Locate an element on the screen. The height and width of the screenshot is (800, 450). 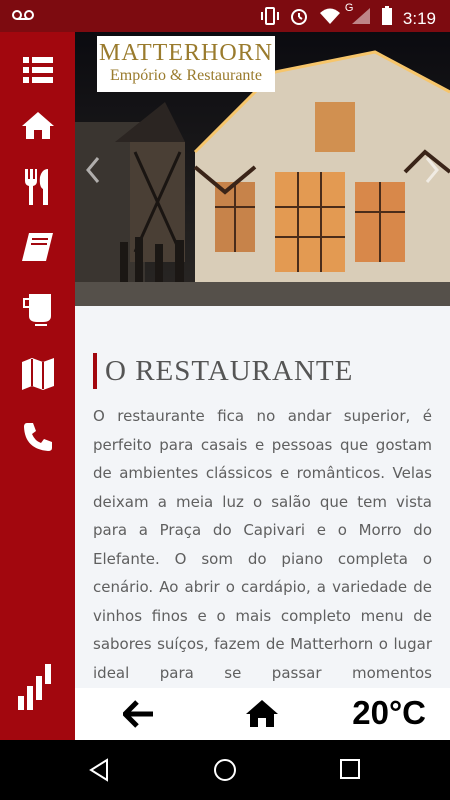
chevron-left-icon is located at coordinates (93, 170).